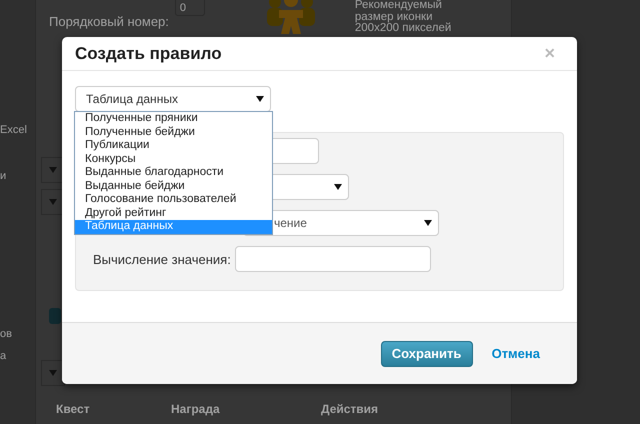 This screenshot has height=424, width=640. I want to click on save-button: Сохранить, so click(426, 353).